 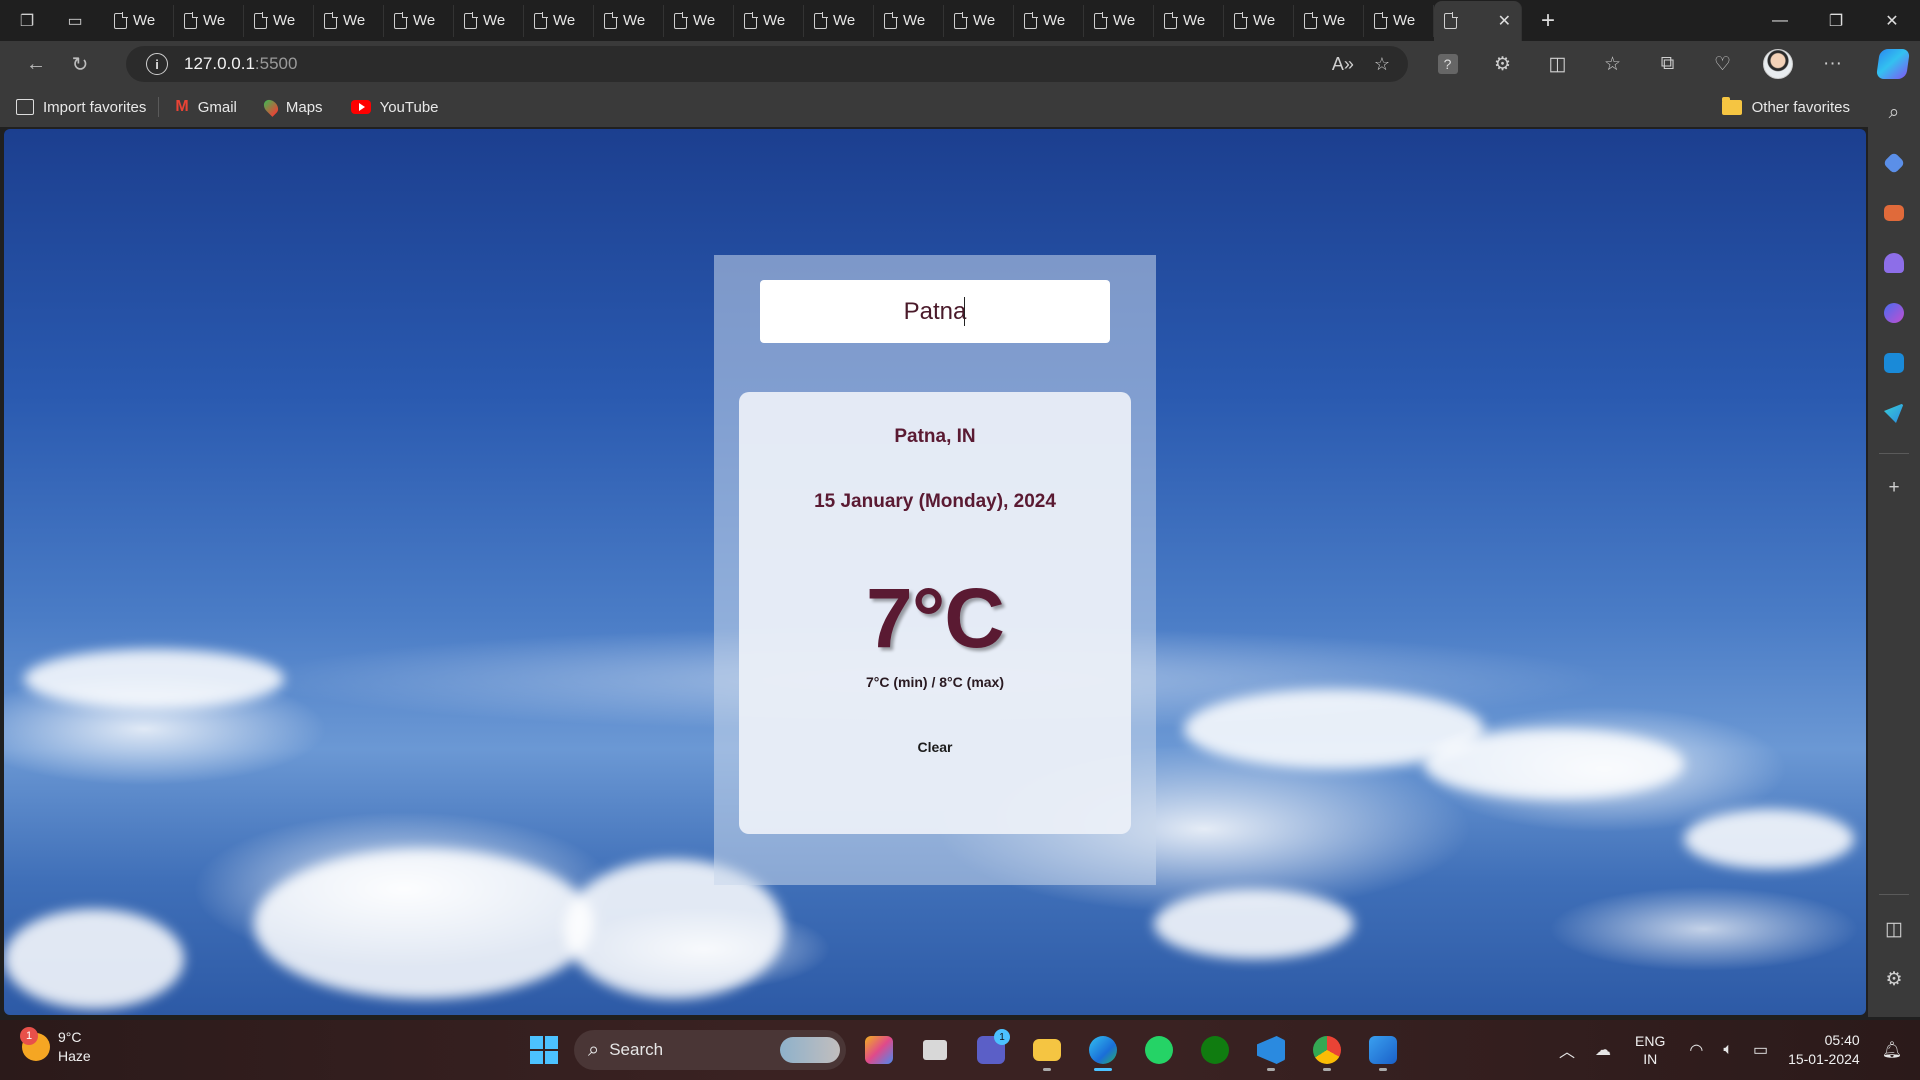 What do you see at coordinates (1892, 20) in the screenshot?
I see `close-window-icon: ✕` at bounding box center [1892, 20].